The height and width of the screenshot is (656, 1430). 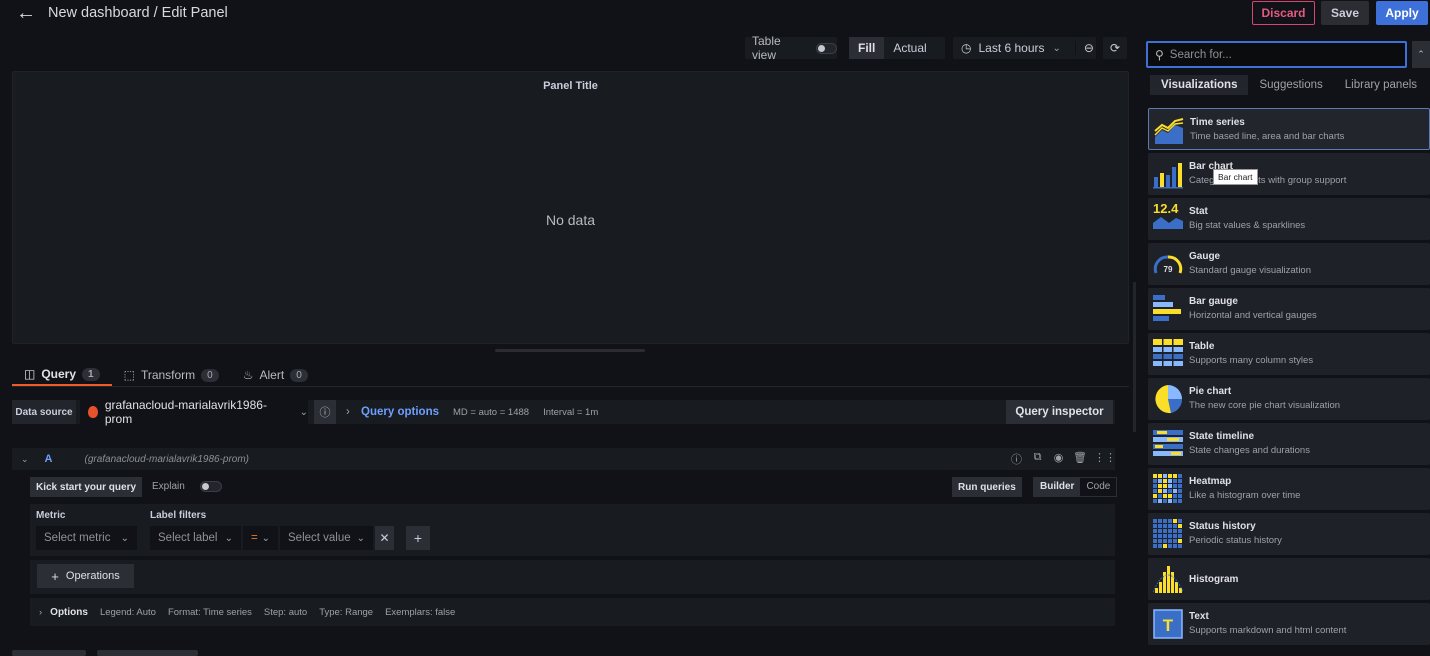 I want to click on query-ref-id: A, so click(x=49, y=459).